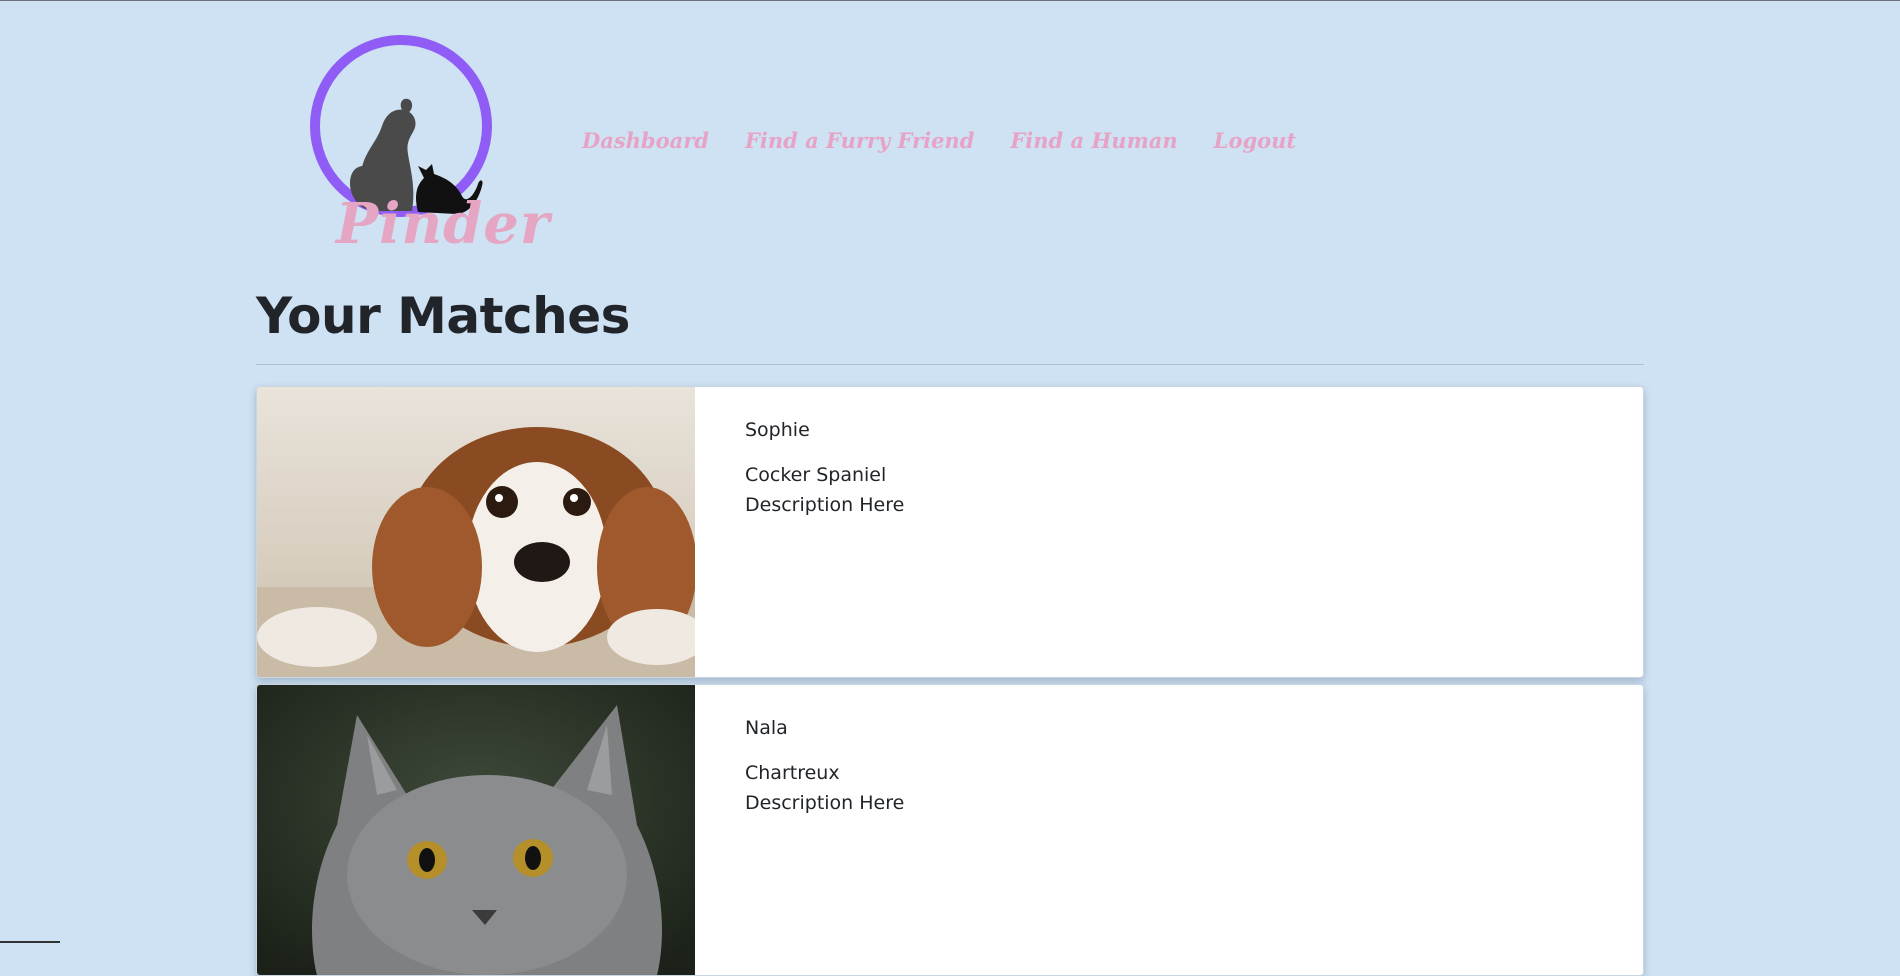 This screenshot has height=976, width=1900. What do you see at coordinates (1255, 140) in the screenshot?
I see `nav-link-logout: Logout` at bounding box center [1255, 140].